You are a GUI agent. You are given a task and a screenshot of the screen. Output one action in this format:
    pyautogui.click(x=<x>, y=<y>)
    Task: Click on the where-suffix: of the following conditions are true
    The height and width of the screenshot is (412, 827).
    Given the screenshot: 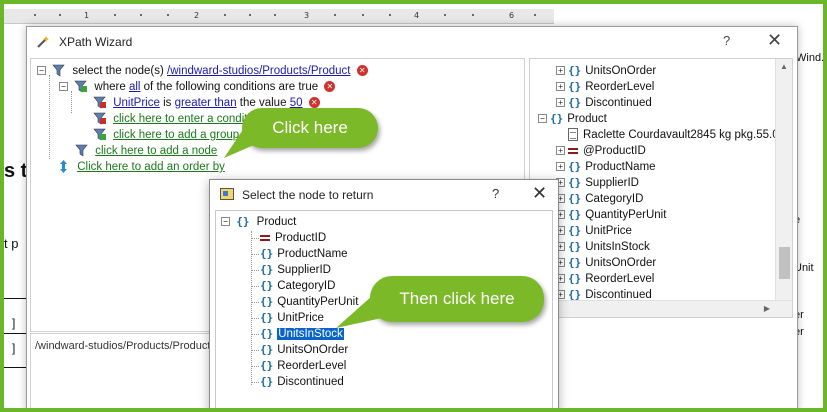 What is the action you would take?
    pyautogui.click(x=231, y=87)
    